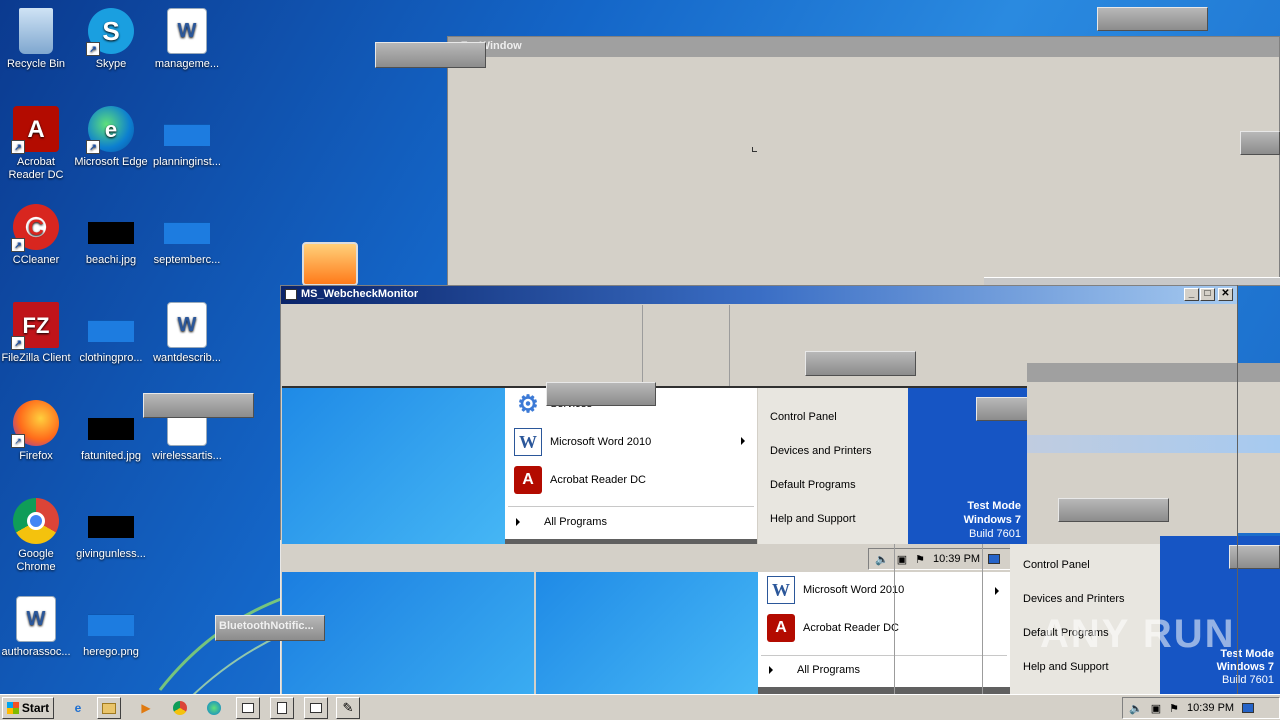 Image resolution: width=1280 pixels, height=720 pixels. What do you see at coordinates (180, 708) in the screenshot?
I see `taskbar-chrome-icon` at bounding box center [180, 708].